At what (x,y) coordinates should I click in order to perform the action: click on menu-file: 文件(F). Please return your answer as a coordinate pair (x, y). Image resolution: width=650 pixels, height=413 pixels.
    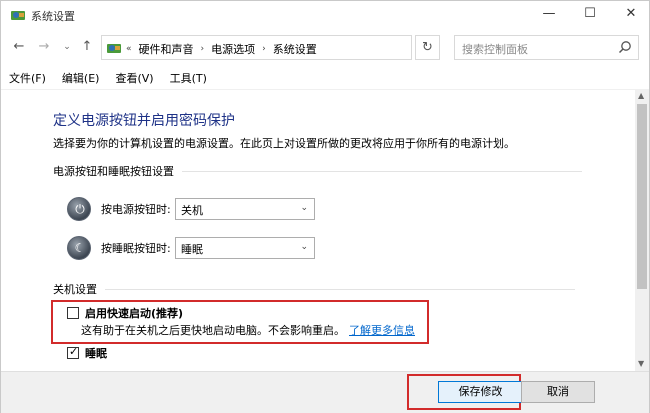
    Looking at the image, I should click on (27, 78).